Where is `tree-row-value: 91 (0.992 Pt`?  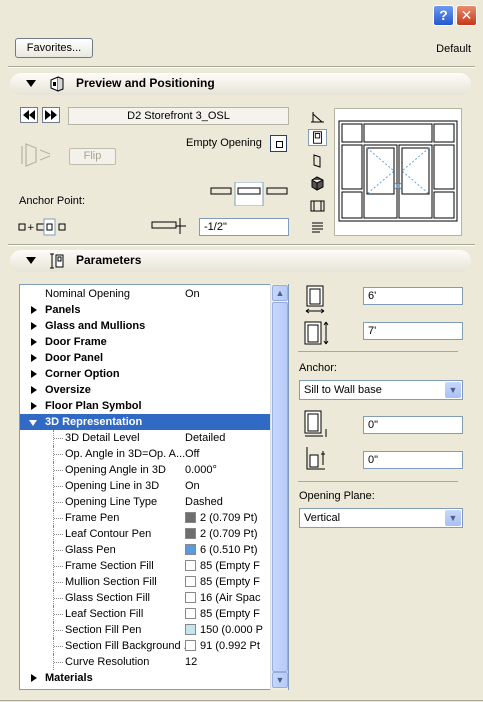 tree-row-value: 91 (0.992 Pt is located at coordinates (227, 646).